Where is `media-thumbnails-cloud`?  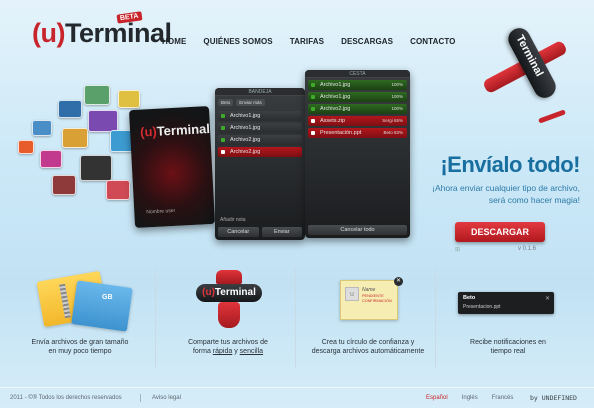 media-thumbnails-cloud is located at coordinates (83, 155).